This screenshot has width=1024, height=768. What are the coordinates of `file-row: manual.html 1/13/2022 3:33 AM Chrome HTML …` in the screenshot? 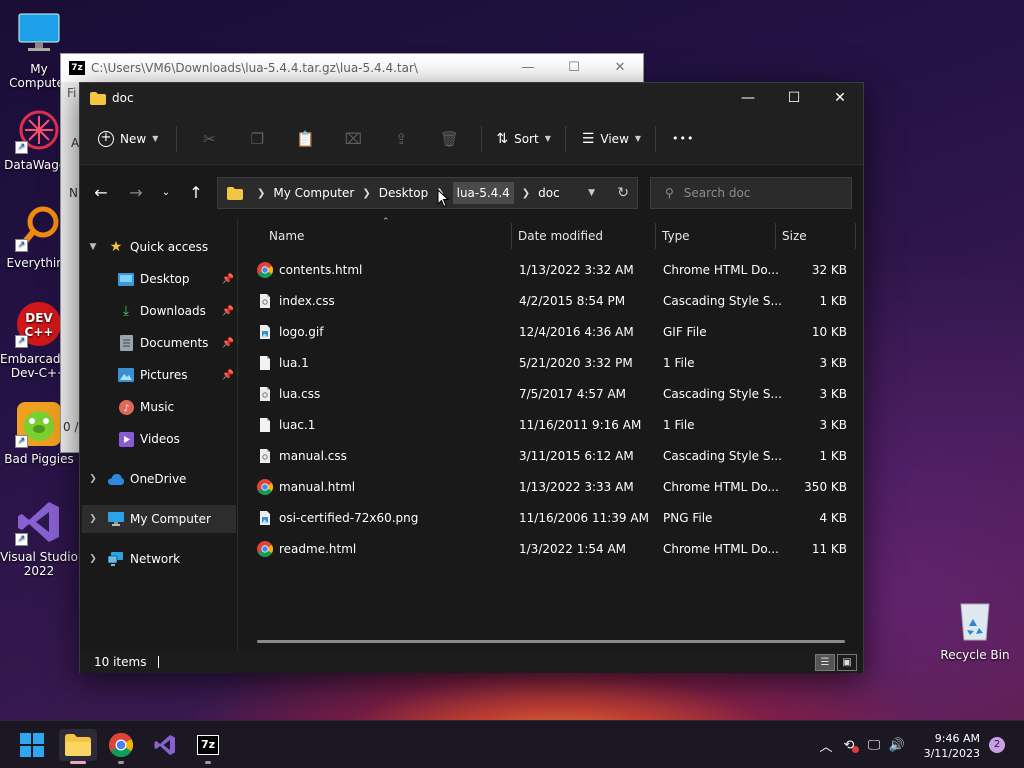 It's located at (555, 487).